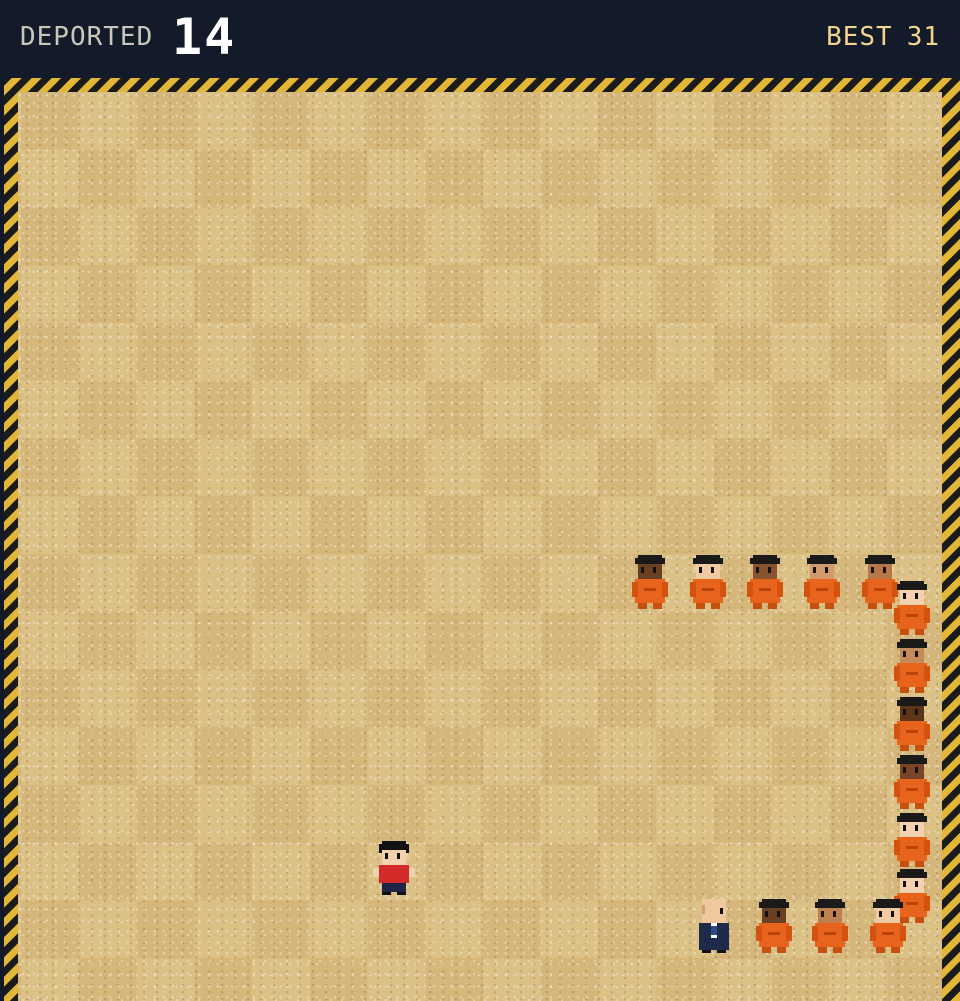  Describe the element at coordinates (714, 926) in the screenshot. I see `agent-in-suit` at that location.